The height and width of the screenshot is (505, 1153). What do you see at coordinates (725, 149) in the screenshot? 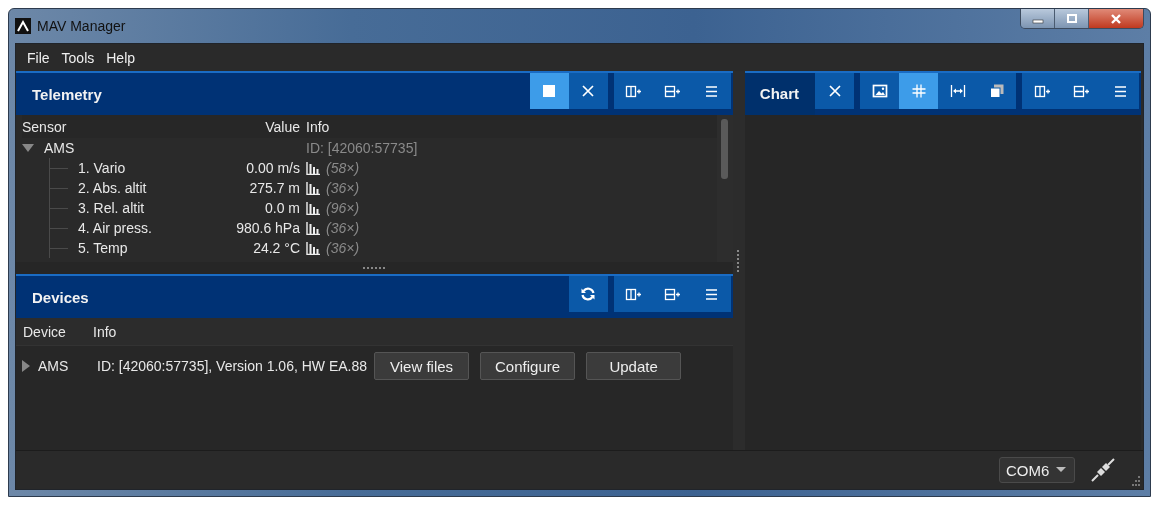
I see `scrollbar-thumb` at bounding box center [725, 149].